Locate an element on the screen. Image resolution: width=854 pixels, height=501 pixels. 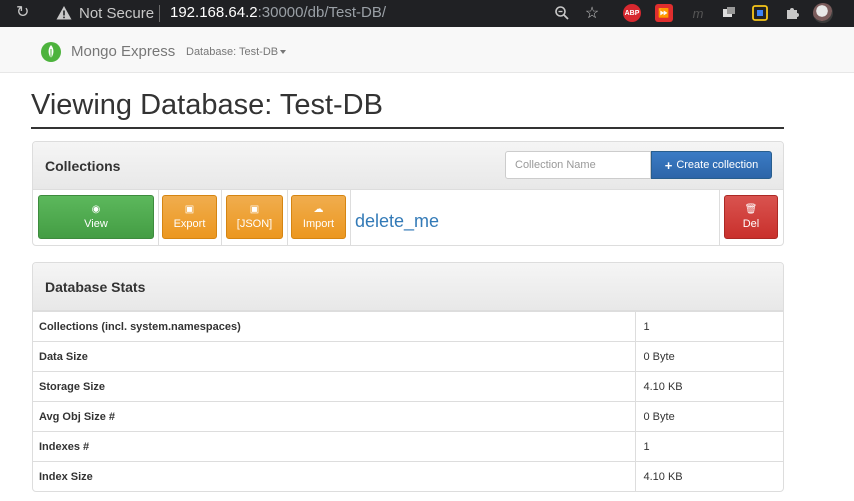
delete-label: Del is located at coordinates (751, 223).